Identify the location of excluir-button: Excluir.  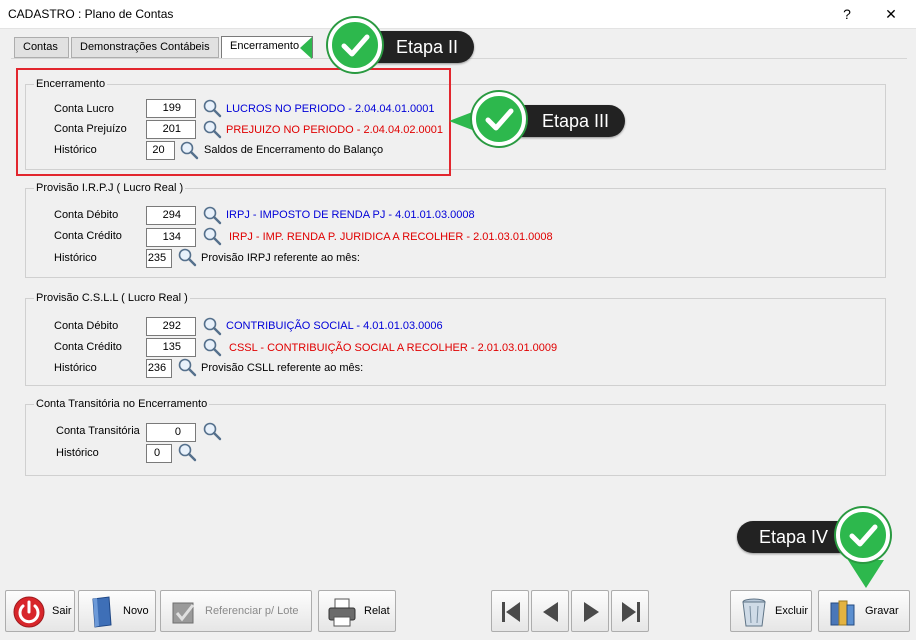
(771, 611).